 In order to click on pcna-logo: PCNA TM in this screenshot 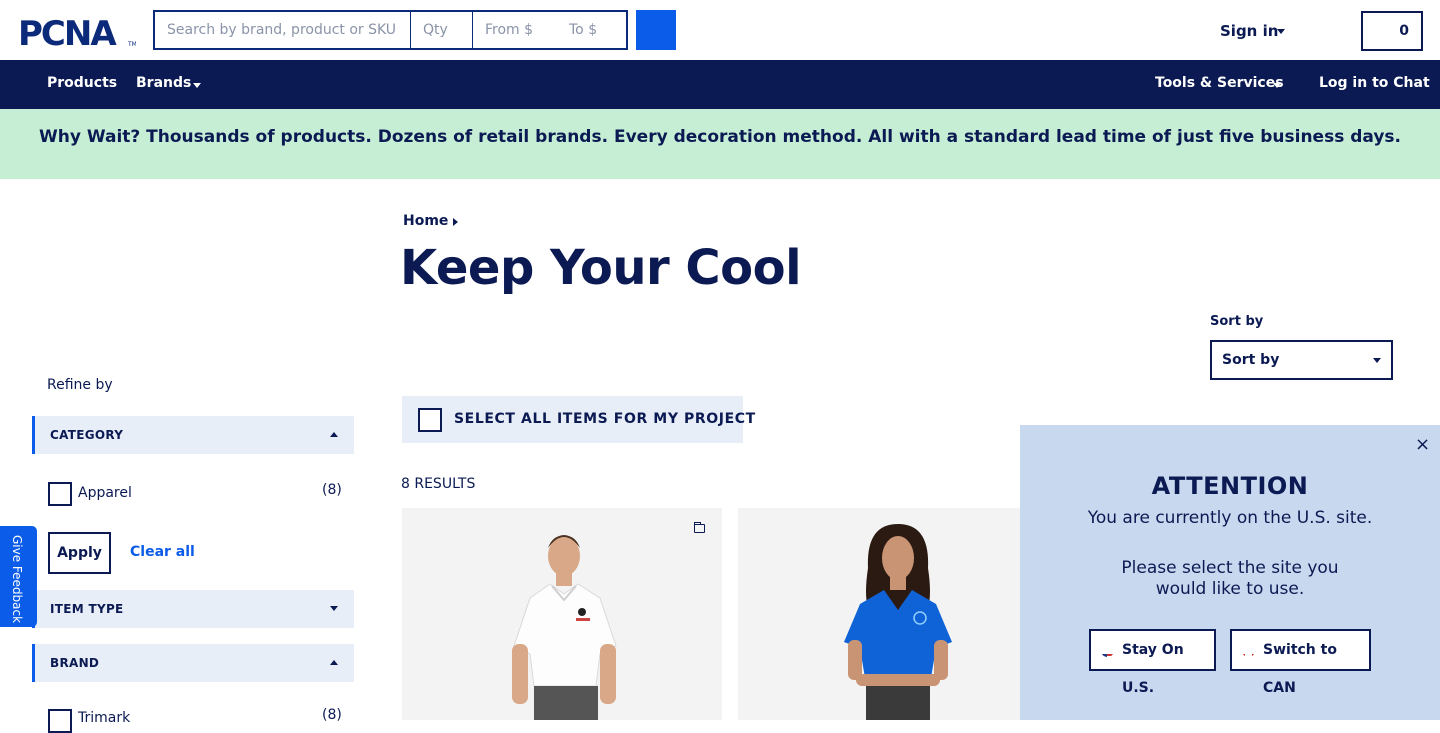, I will do `click(77, 32)`.